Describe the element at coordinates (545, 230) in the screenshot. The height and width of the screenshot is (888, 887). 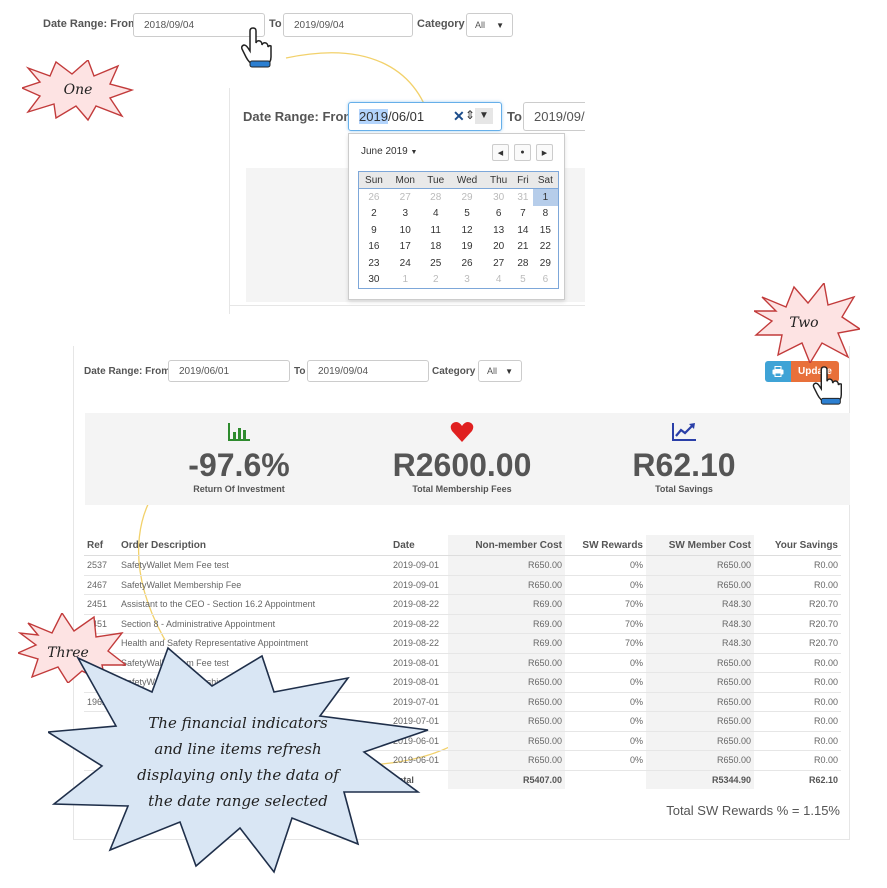
I see `calendar-day: 15` at that location.